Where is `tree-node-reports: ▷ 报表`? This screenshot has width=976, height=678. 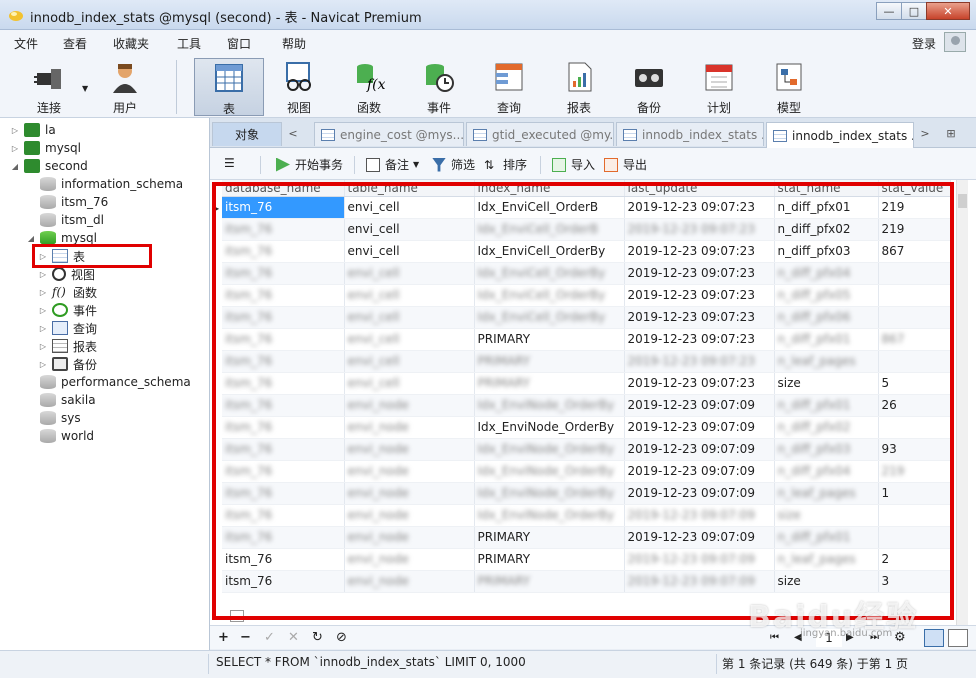 tree-node-reports: ▷ 报表 is located at coordinates (67, 346).